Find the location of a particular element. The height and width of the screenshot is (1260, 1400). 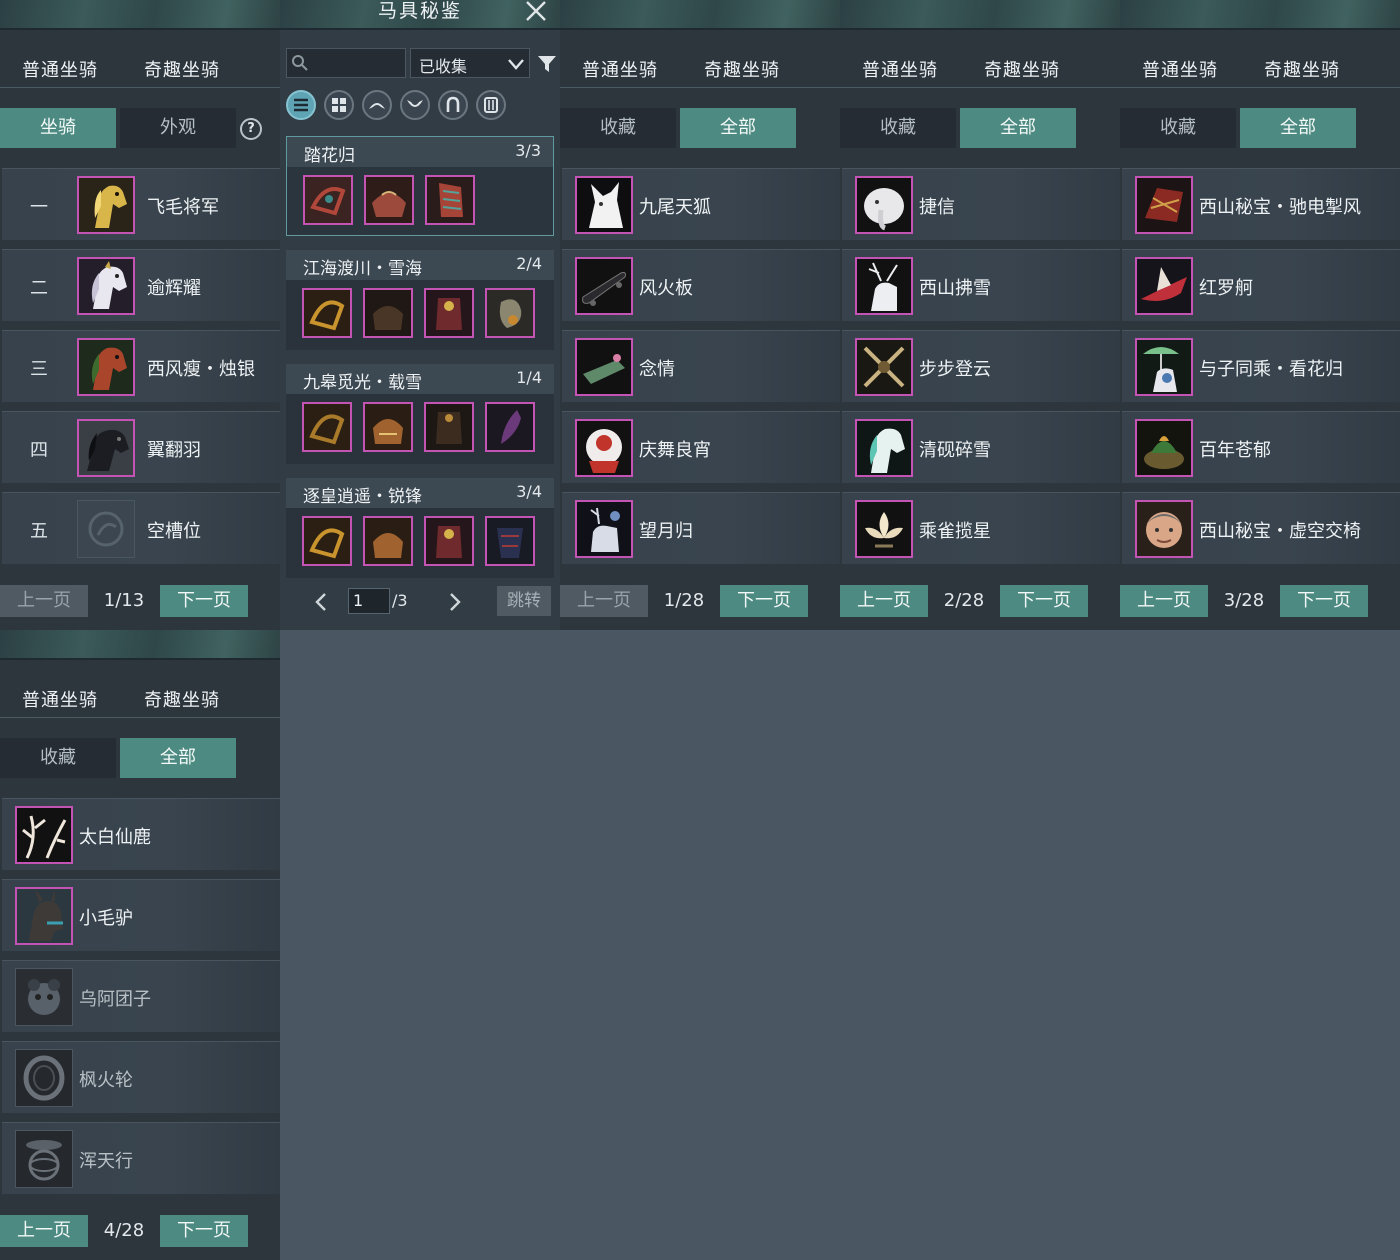

close-icon is located at coordinates (536, 11).